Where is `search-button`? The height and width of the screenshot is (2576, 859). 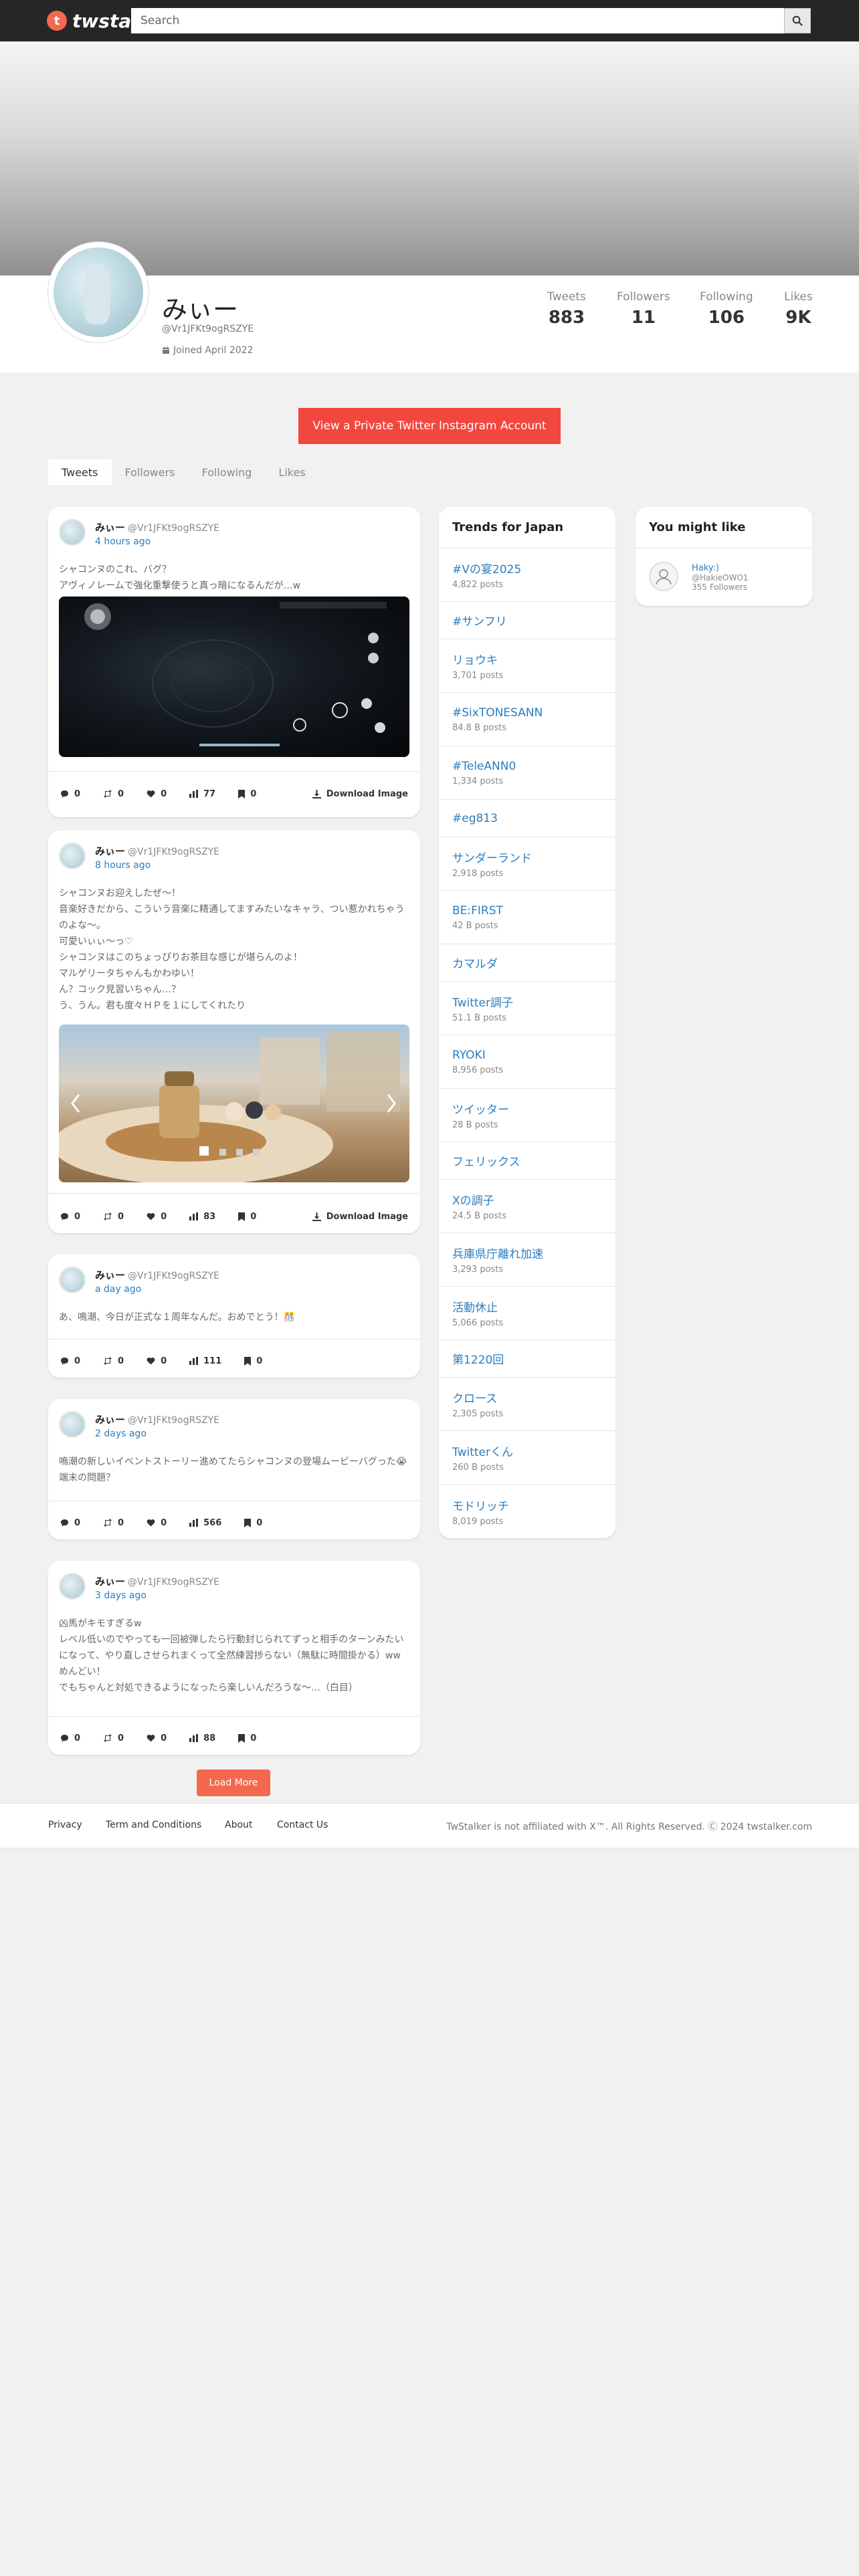
search-button is located at coordinates (797, 20).